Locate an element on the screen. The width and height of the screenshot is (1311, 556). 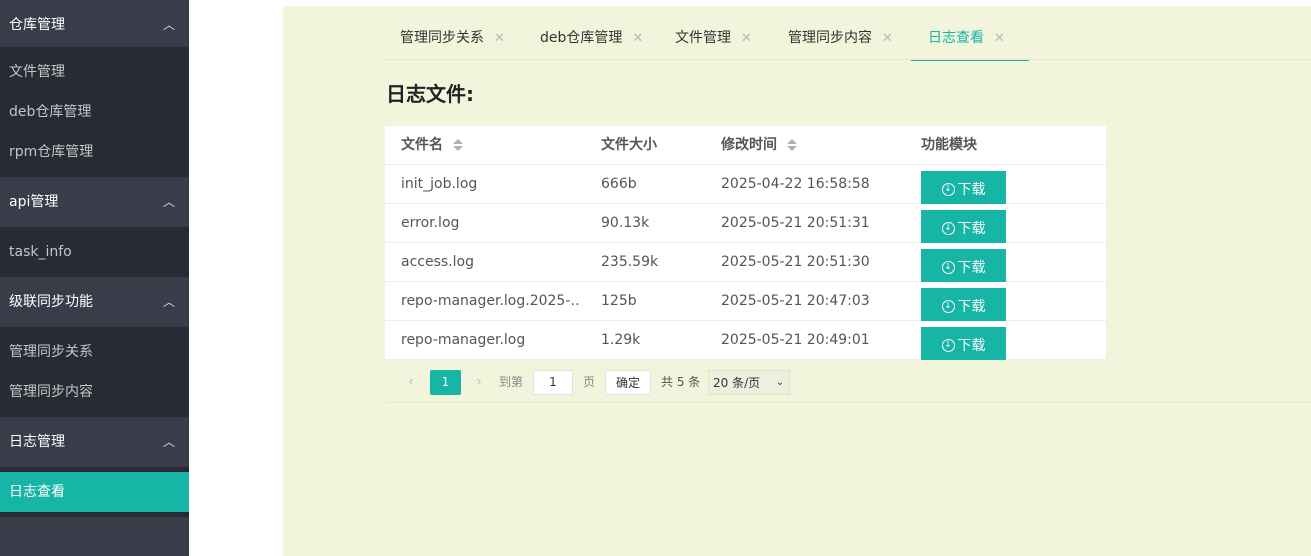
sidebar-item-task-info: task_info is located at coordinates (94, 252).